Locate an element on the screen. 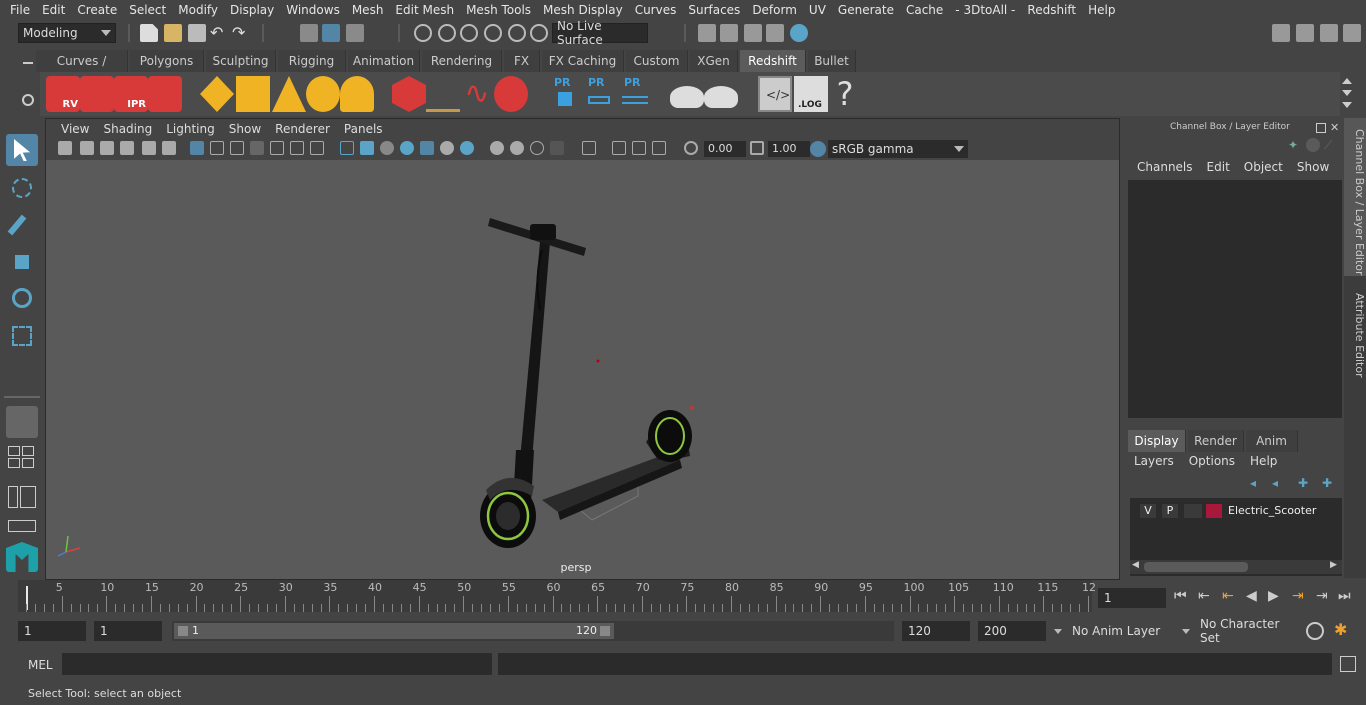  viewport-menu-view: View is located at coordinates (75, 129).